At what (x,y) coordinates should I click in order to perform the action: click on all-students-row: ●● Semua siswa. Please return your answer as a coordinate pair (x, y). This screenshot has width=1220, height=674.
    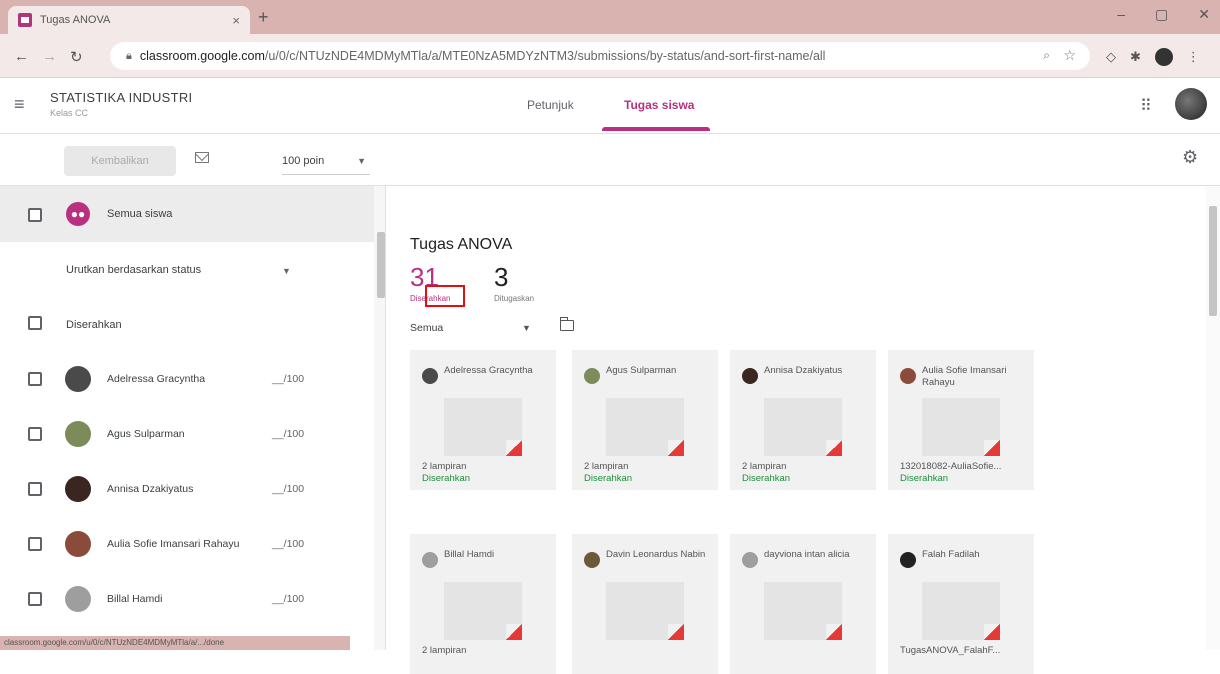
    Looking at the image, I should click on (187, 214).